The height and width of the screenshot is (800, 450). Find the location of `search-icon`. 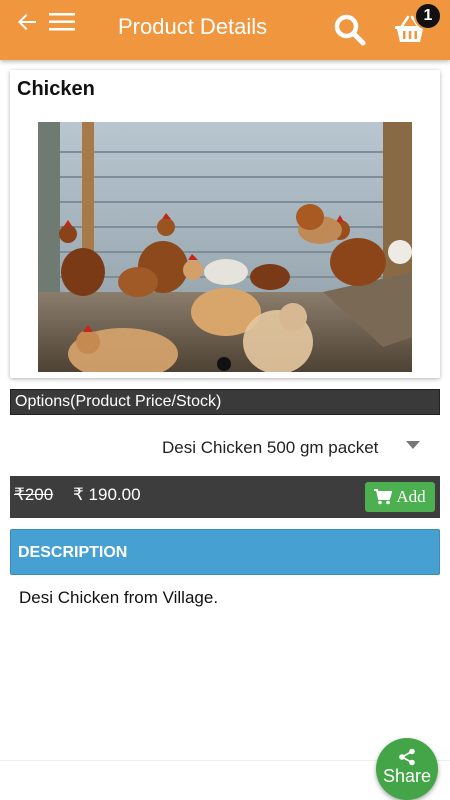

search-icon is located at coordinates (350, 30).